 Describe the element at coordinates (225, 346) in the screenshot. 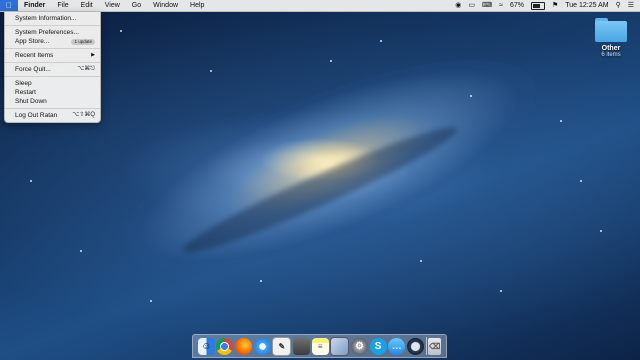

I see `chrome-icon` at that location.